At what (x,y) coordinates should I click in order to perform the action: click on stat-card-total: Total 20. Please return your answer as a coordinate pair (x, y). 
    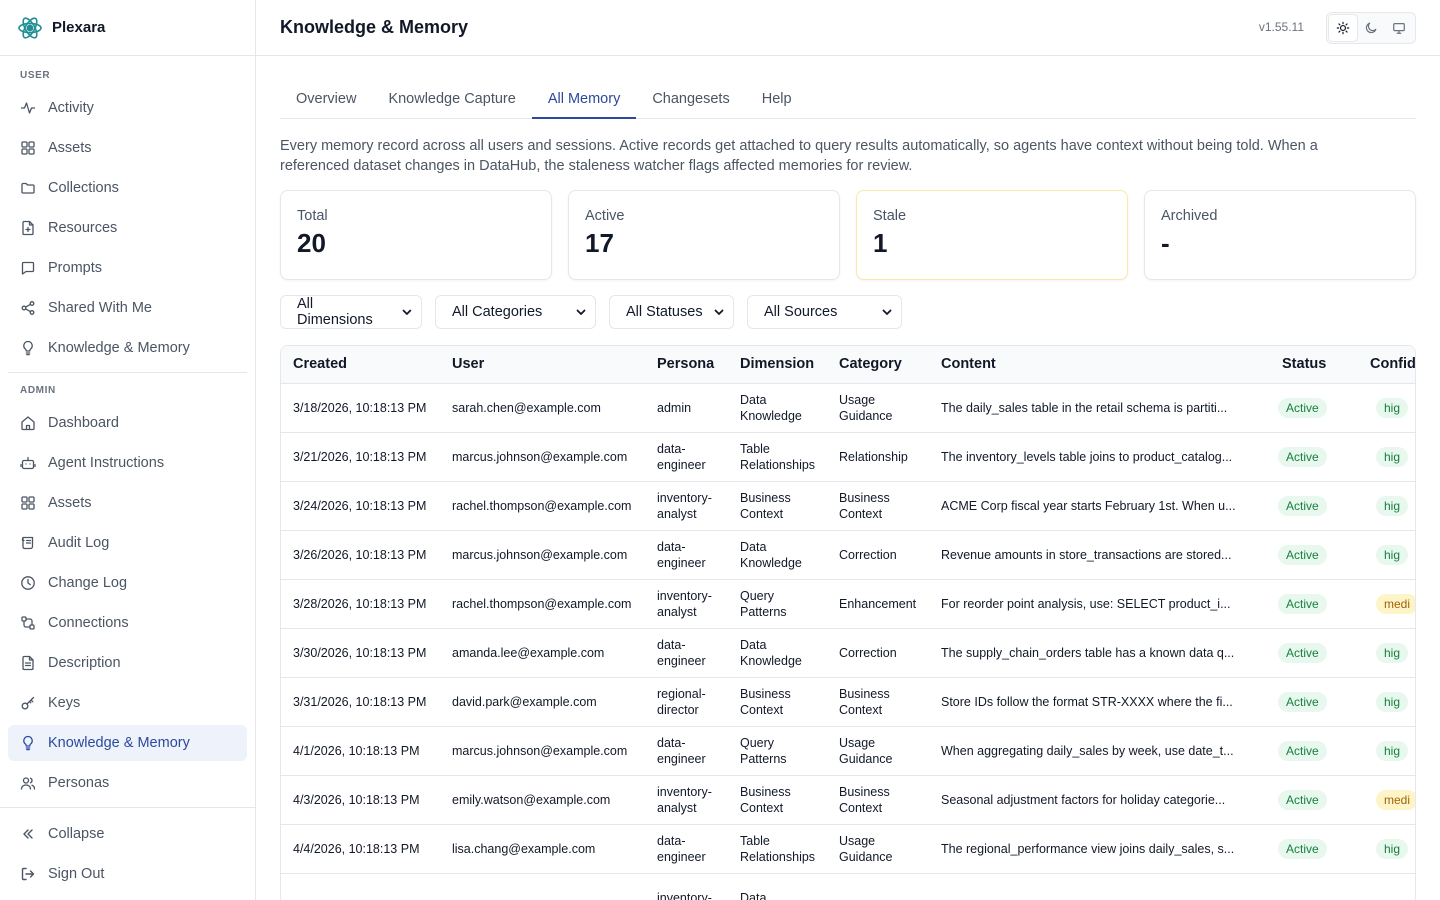
    Looking at the image, I should click on (416, 235).